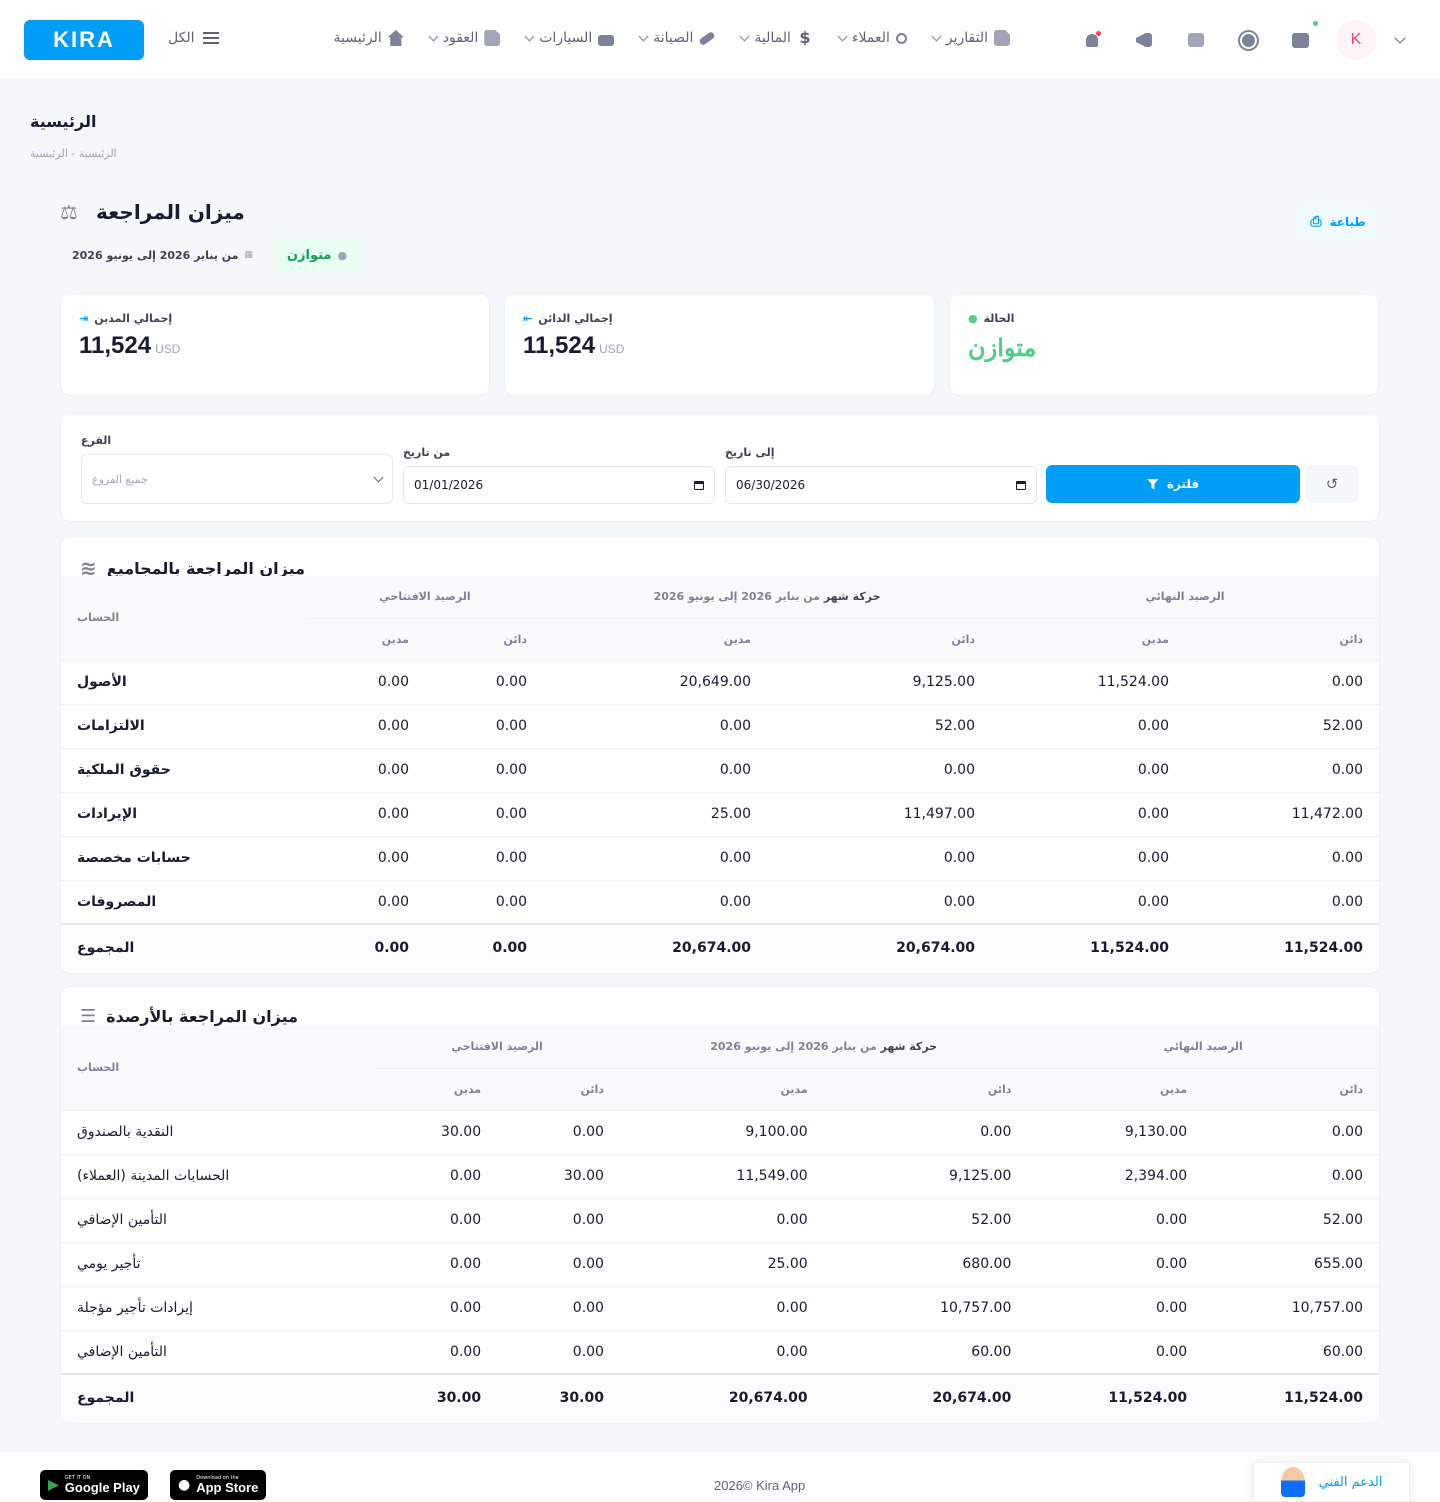  Describe the element at coordinates (805, 37) in the screenshot. I see `dollar-icon: $` at that location.